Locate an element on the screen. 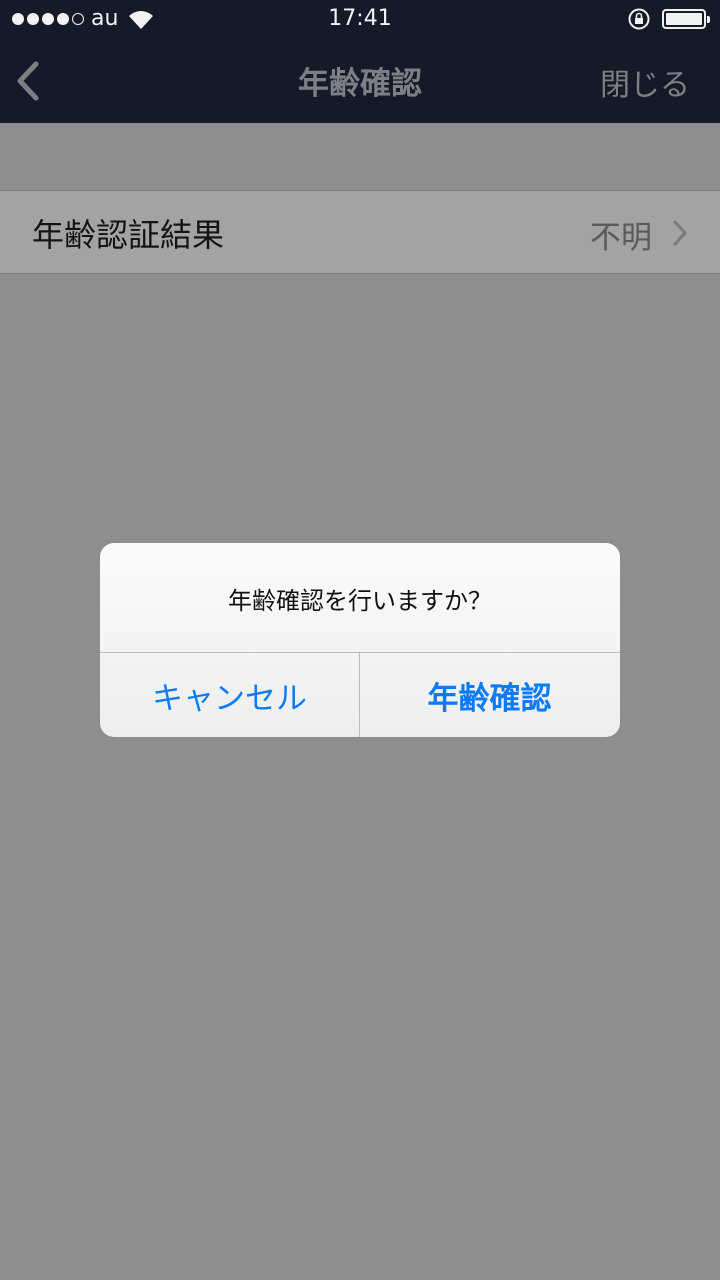  confirm-dialog: 年齢確認を行いますか？ キャンセル 年齢確認 is located at coordinates (360, 640).